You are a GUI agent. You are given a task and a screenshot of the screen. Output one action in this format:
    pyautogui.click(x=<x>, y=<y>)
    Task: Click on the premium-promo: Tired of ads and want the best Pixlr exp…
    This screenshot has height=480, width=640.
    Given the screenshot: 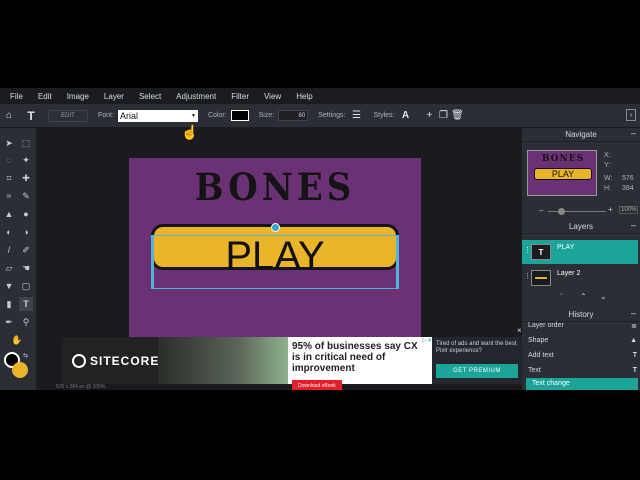 What is the action you would take?
    pyautogui.click(x=477, y=360)
    